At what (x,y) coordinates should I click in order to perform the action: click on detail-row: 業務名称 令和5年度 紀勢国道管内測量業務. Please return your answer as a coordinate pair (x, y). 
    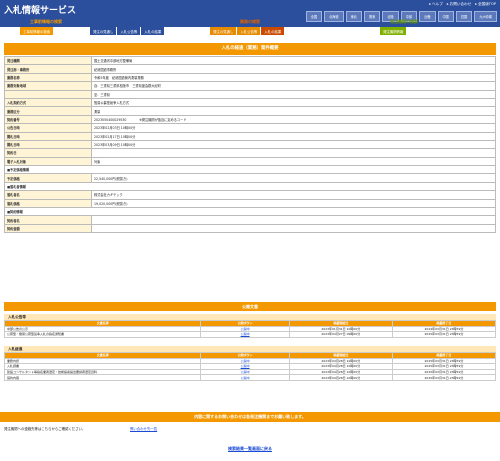
    Looking at the image, I should click on (250, 77).